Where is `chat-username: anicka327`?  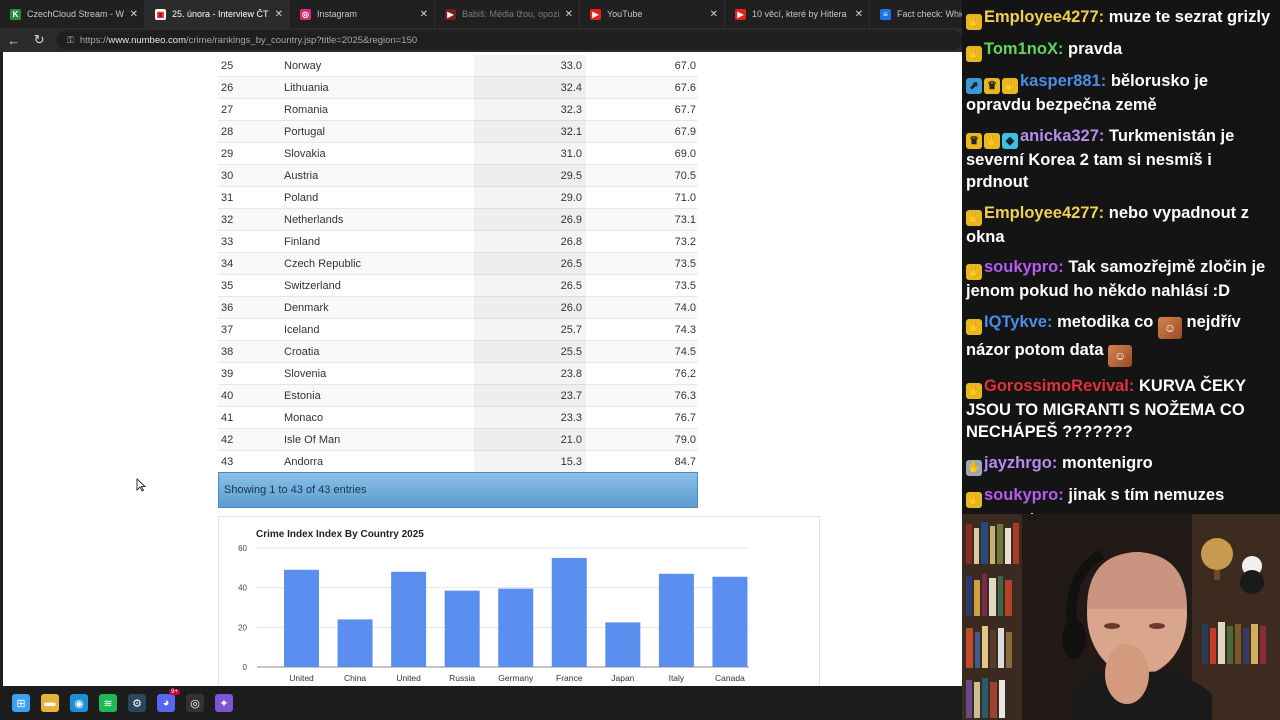 chat-username: anicka327 is located at coordinates (1059, 136).